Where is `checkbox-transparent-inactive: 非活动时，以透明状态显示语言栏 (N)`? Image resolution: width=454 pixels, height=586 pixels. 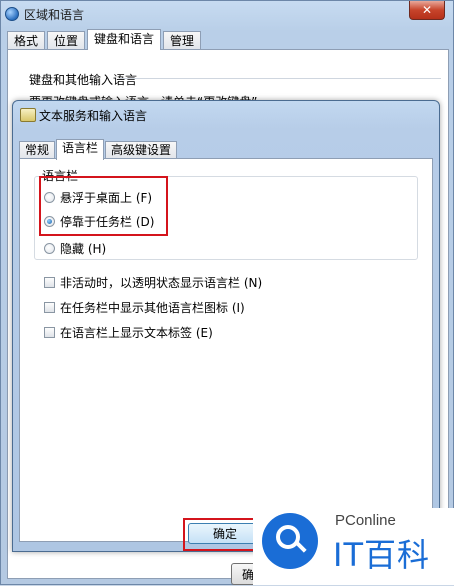 checkbox-transparent-inactive: 非活动时，以透明状态显示语言栏 (N) is located at coordinates (153, 282).